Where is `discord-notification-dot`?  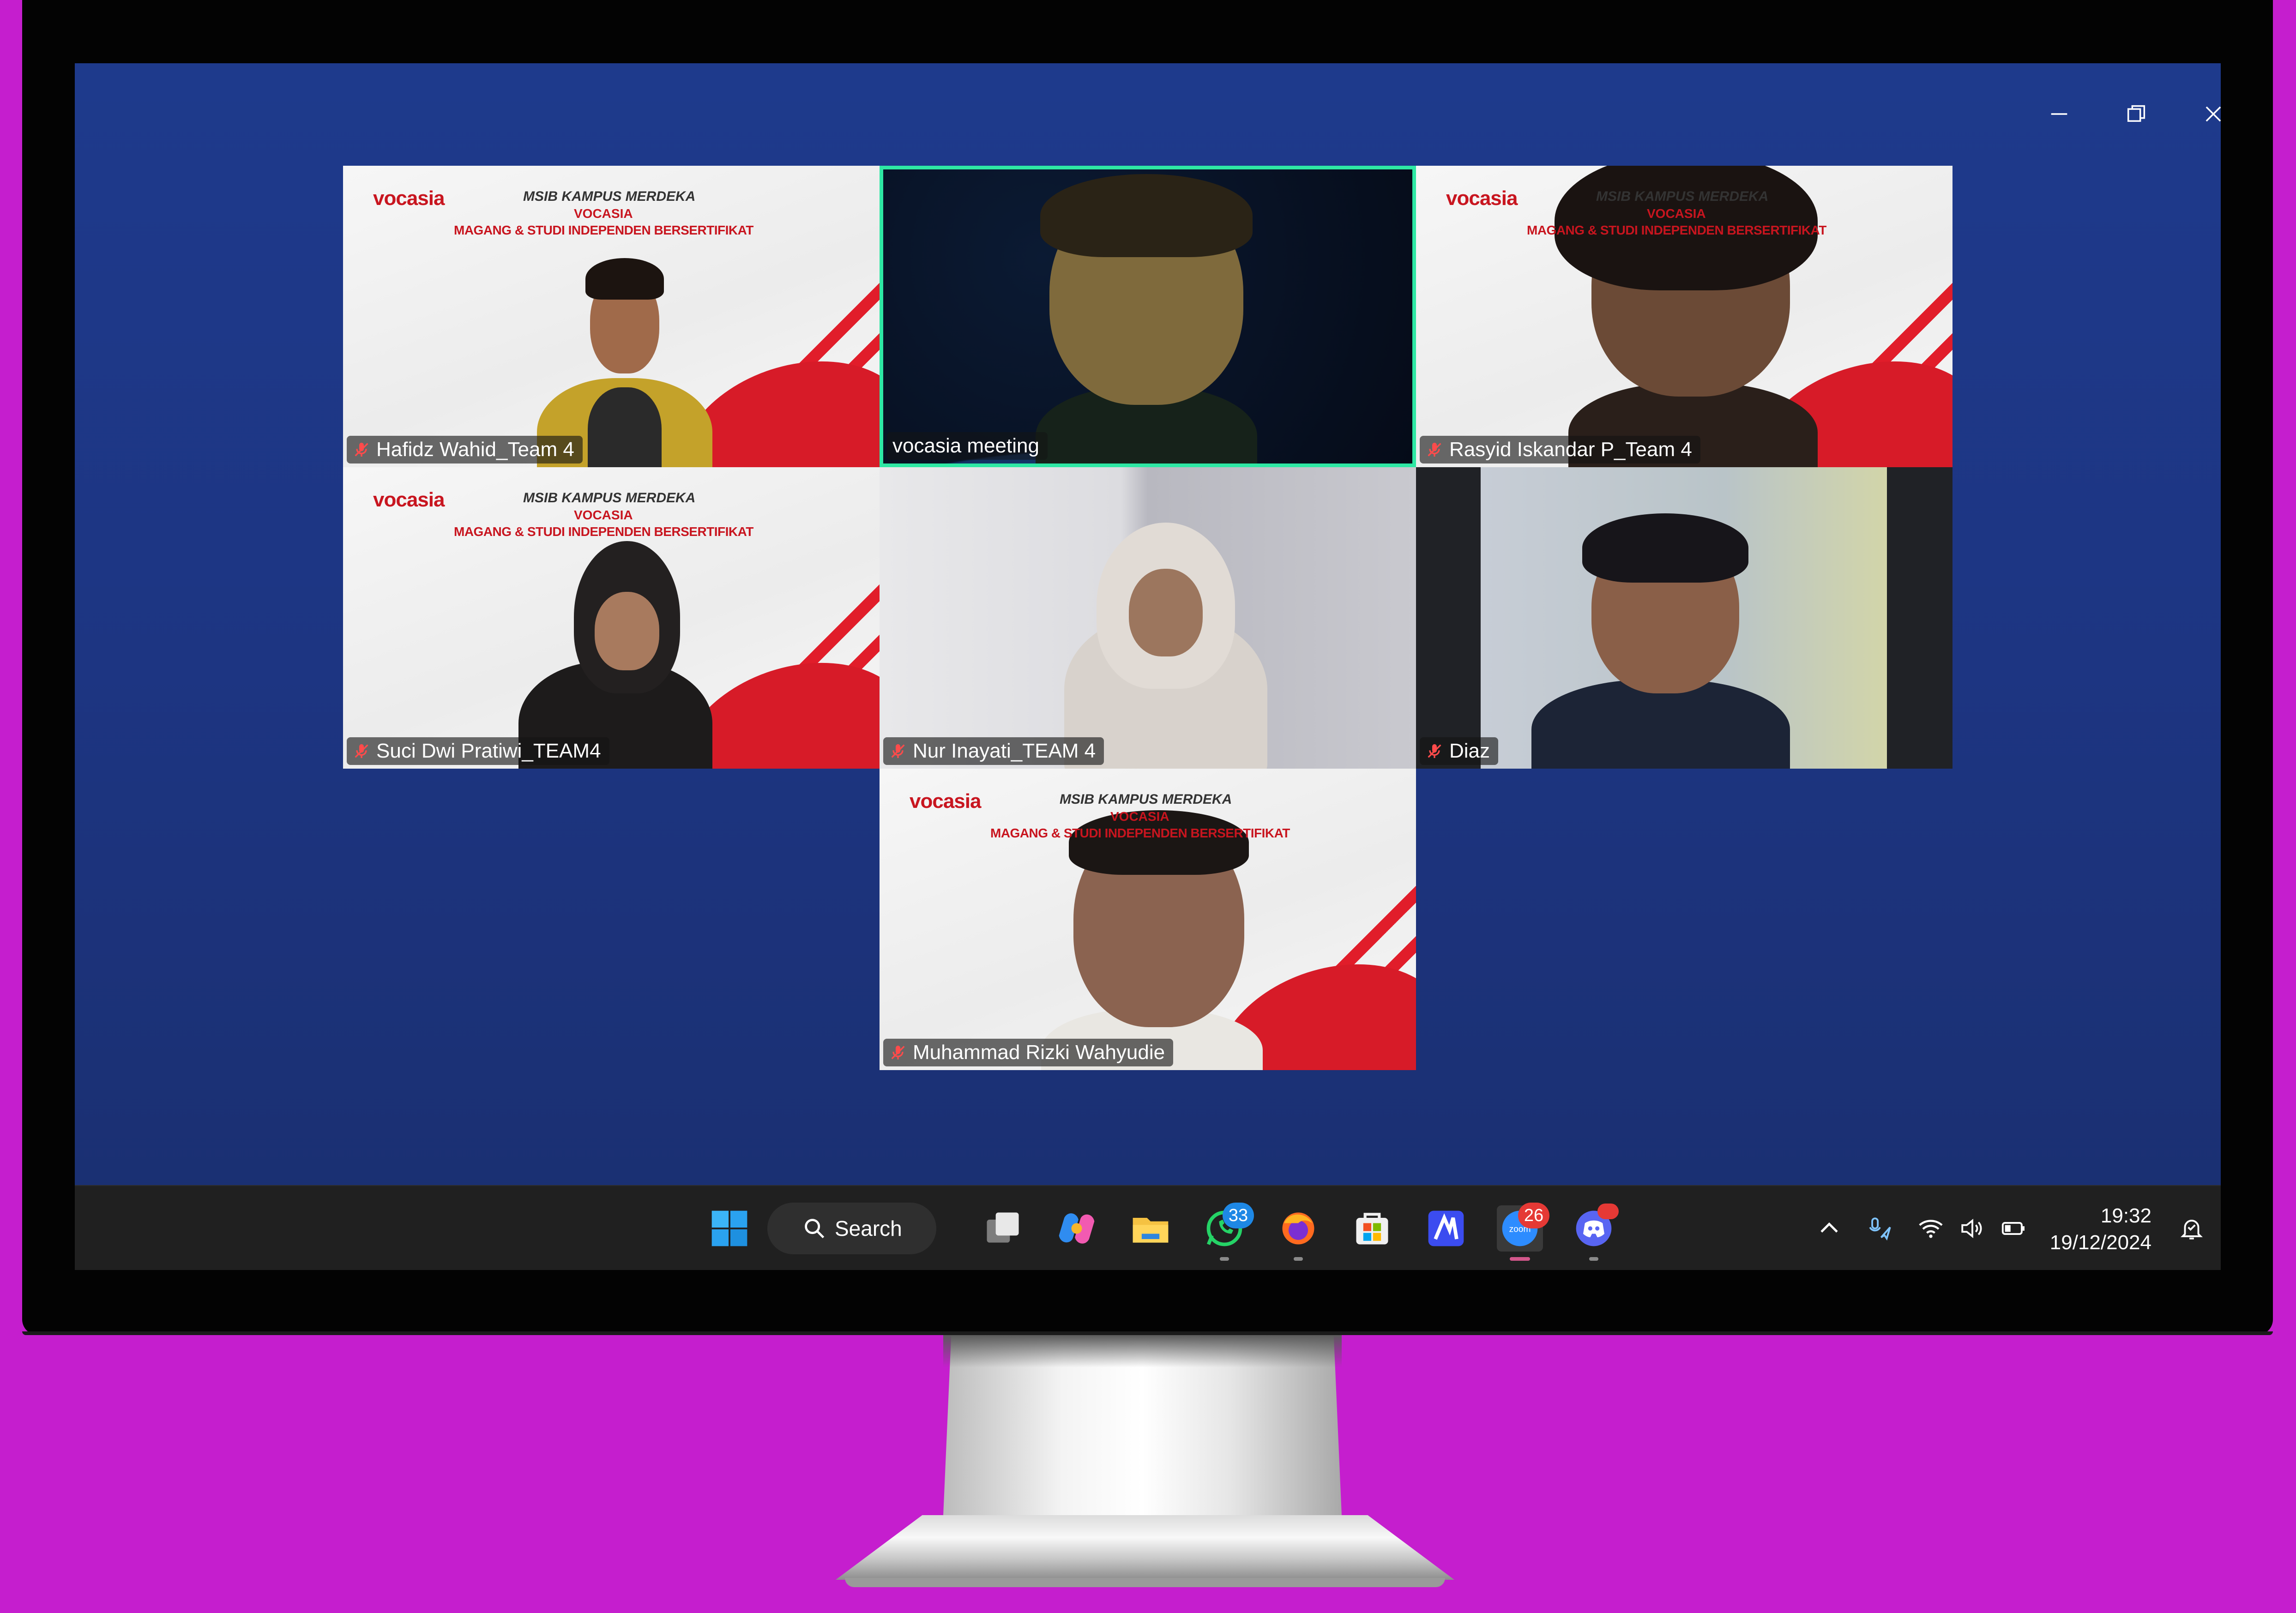 discord-notification-dot is located at coordinates (1608, 1211).